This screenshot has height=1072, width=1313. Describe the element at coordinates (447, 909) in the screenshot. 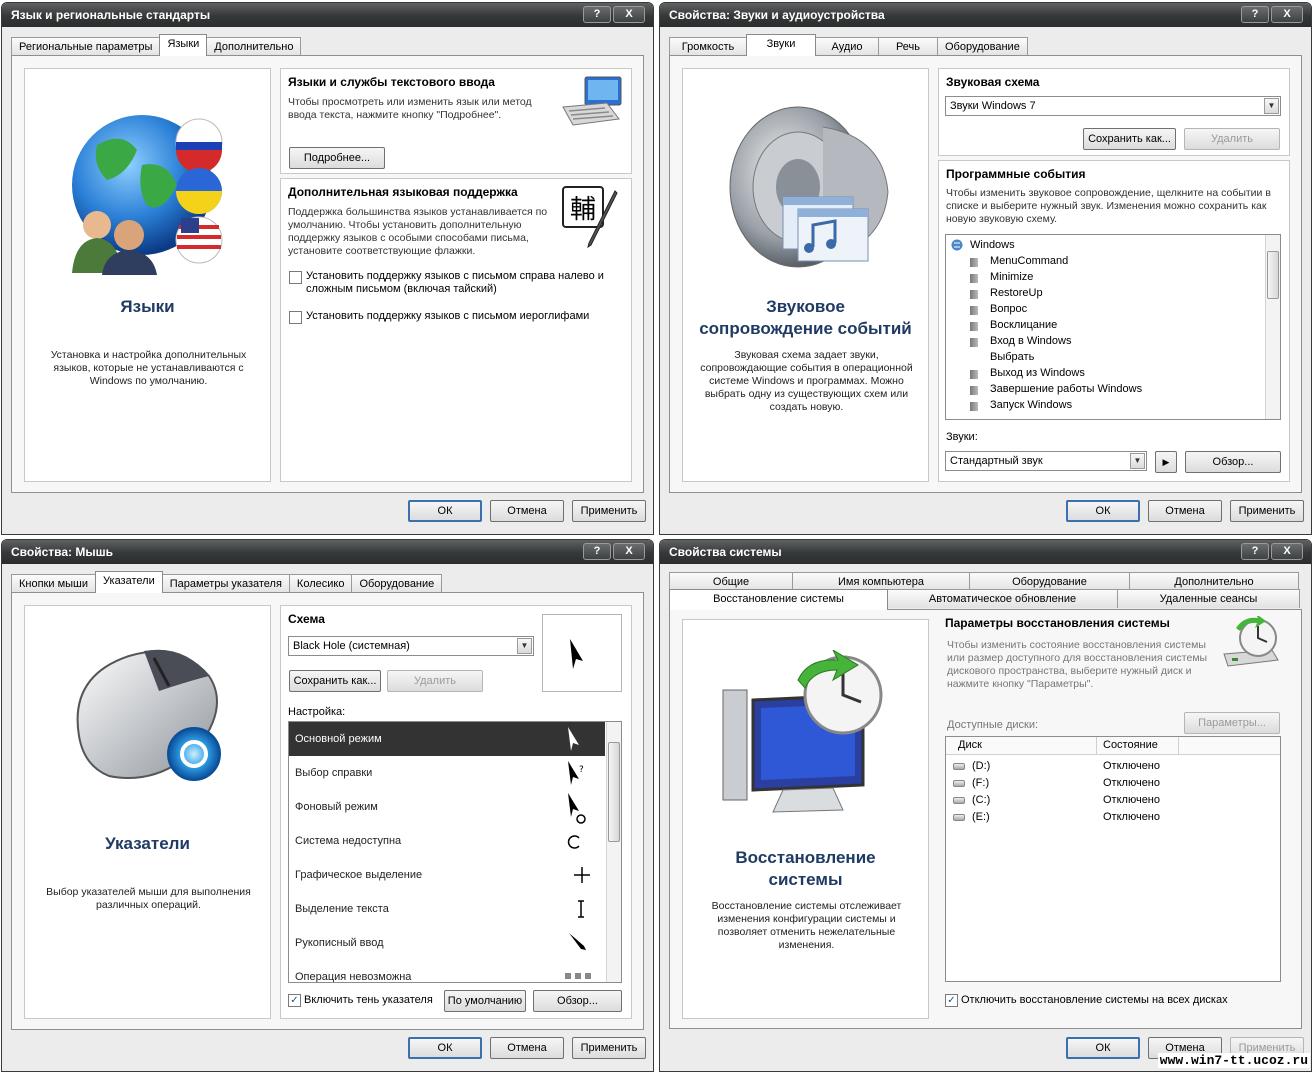

I see `list-item: Выделение текста` at that location.